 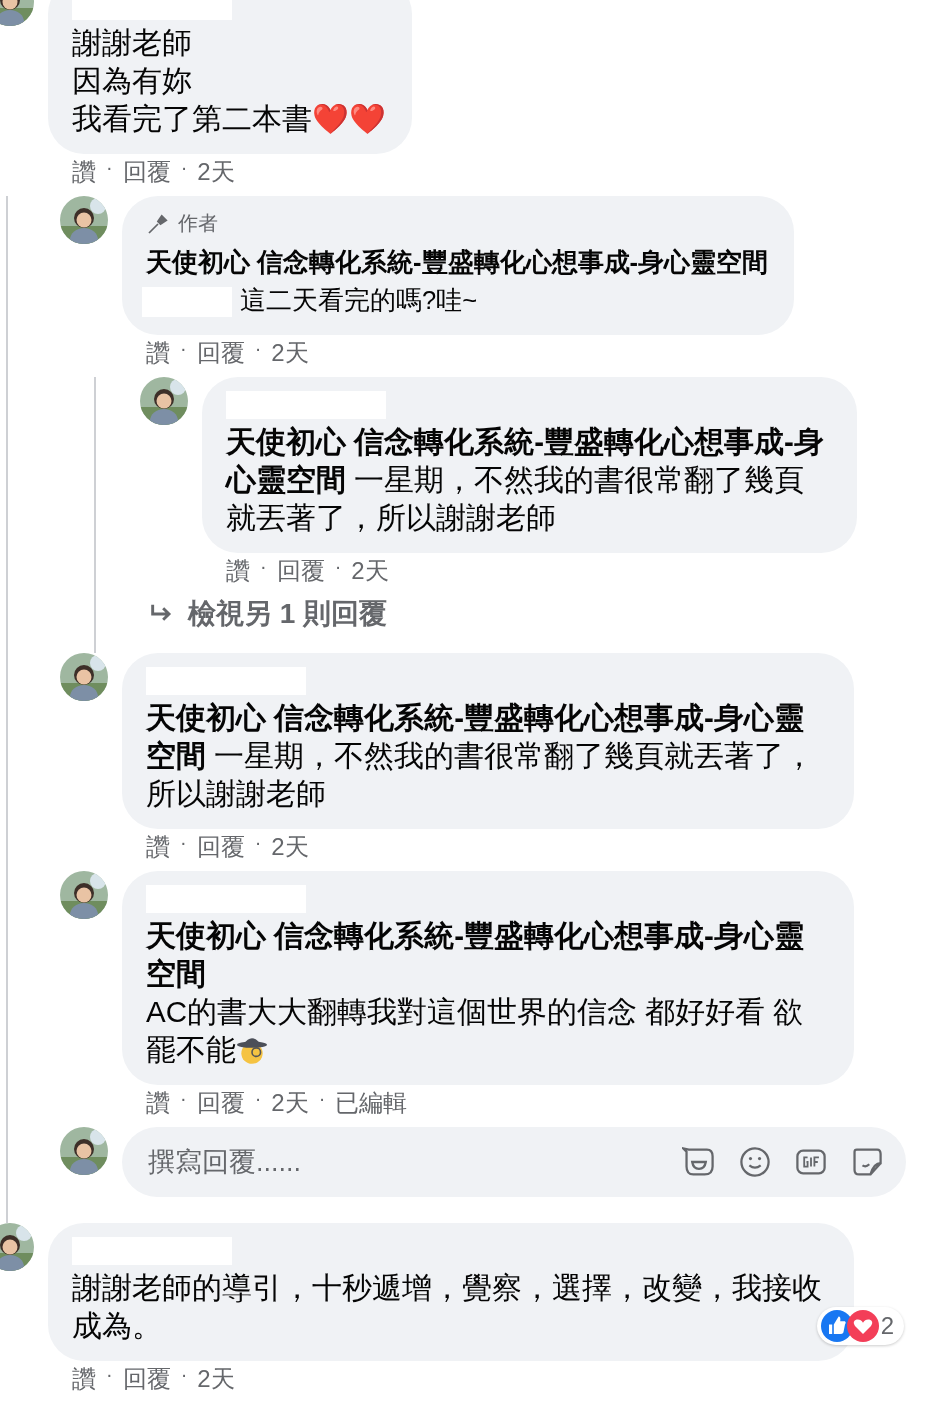 I want to click on comment-text: 我看完了第二本書❤❤, so click(x=229, y=119).